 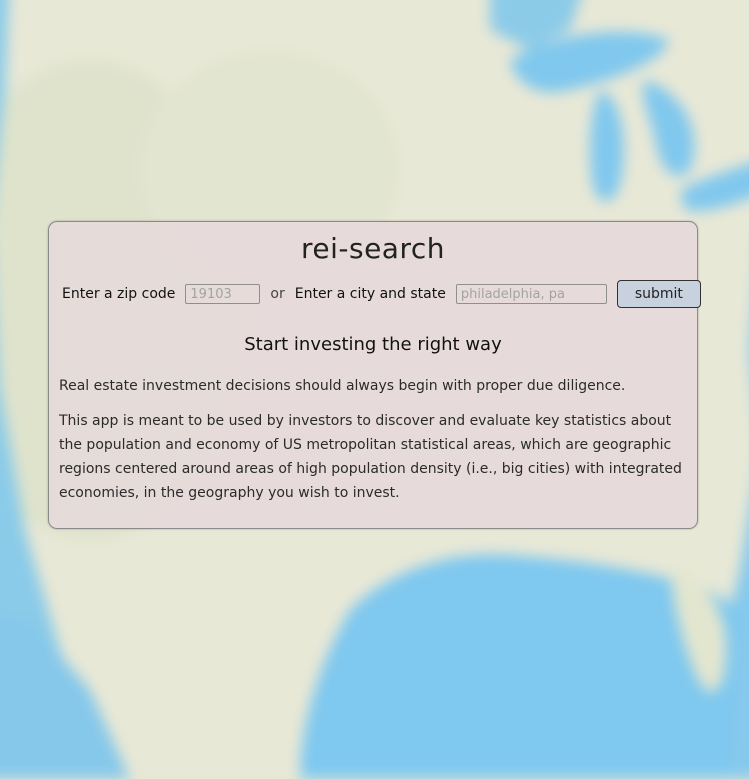 I want to click on or-label: or, so click(x=277, y=294).